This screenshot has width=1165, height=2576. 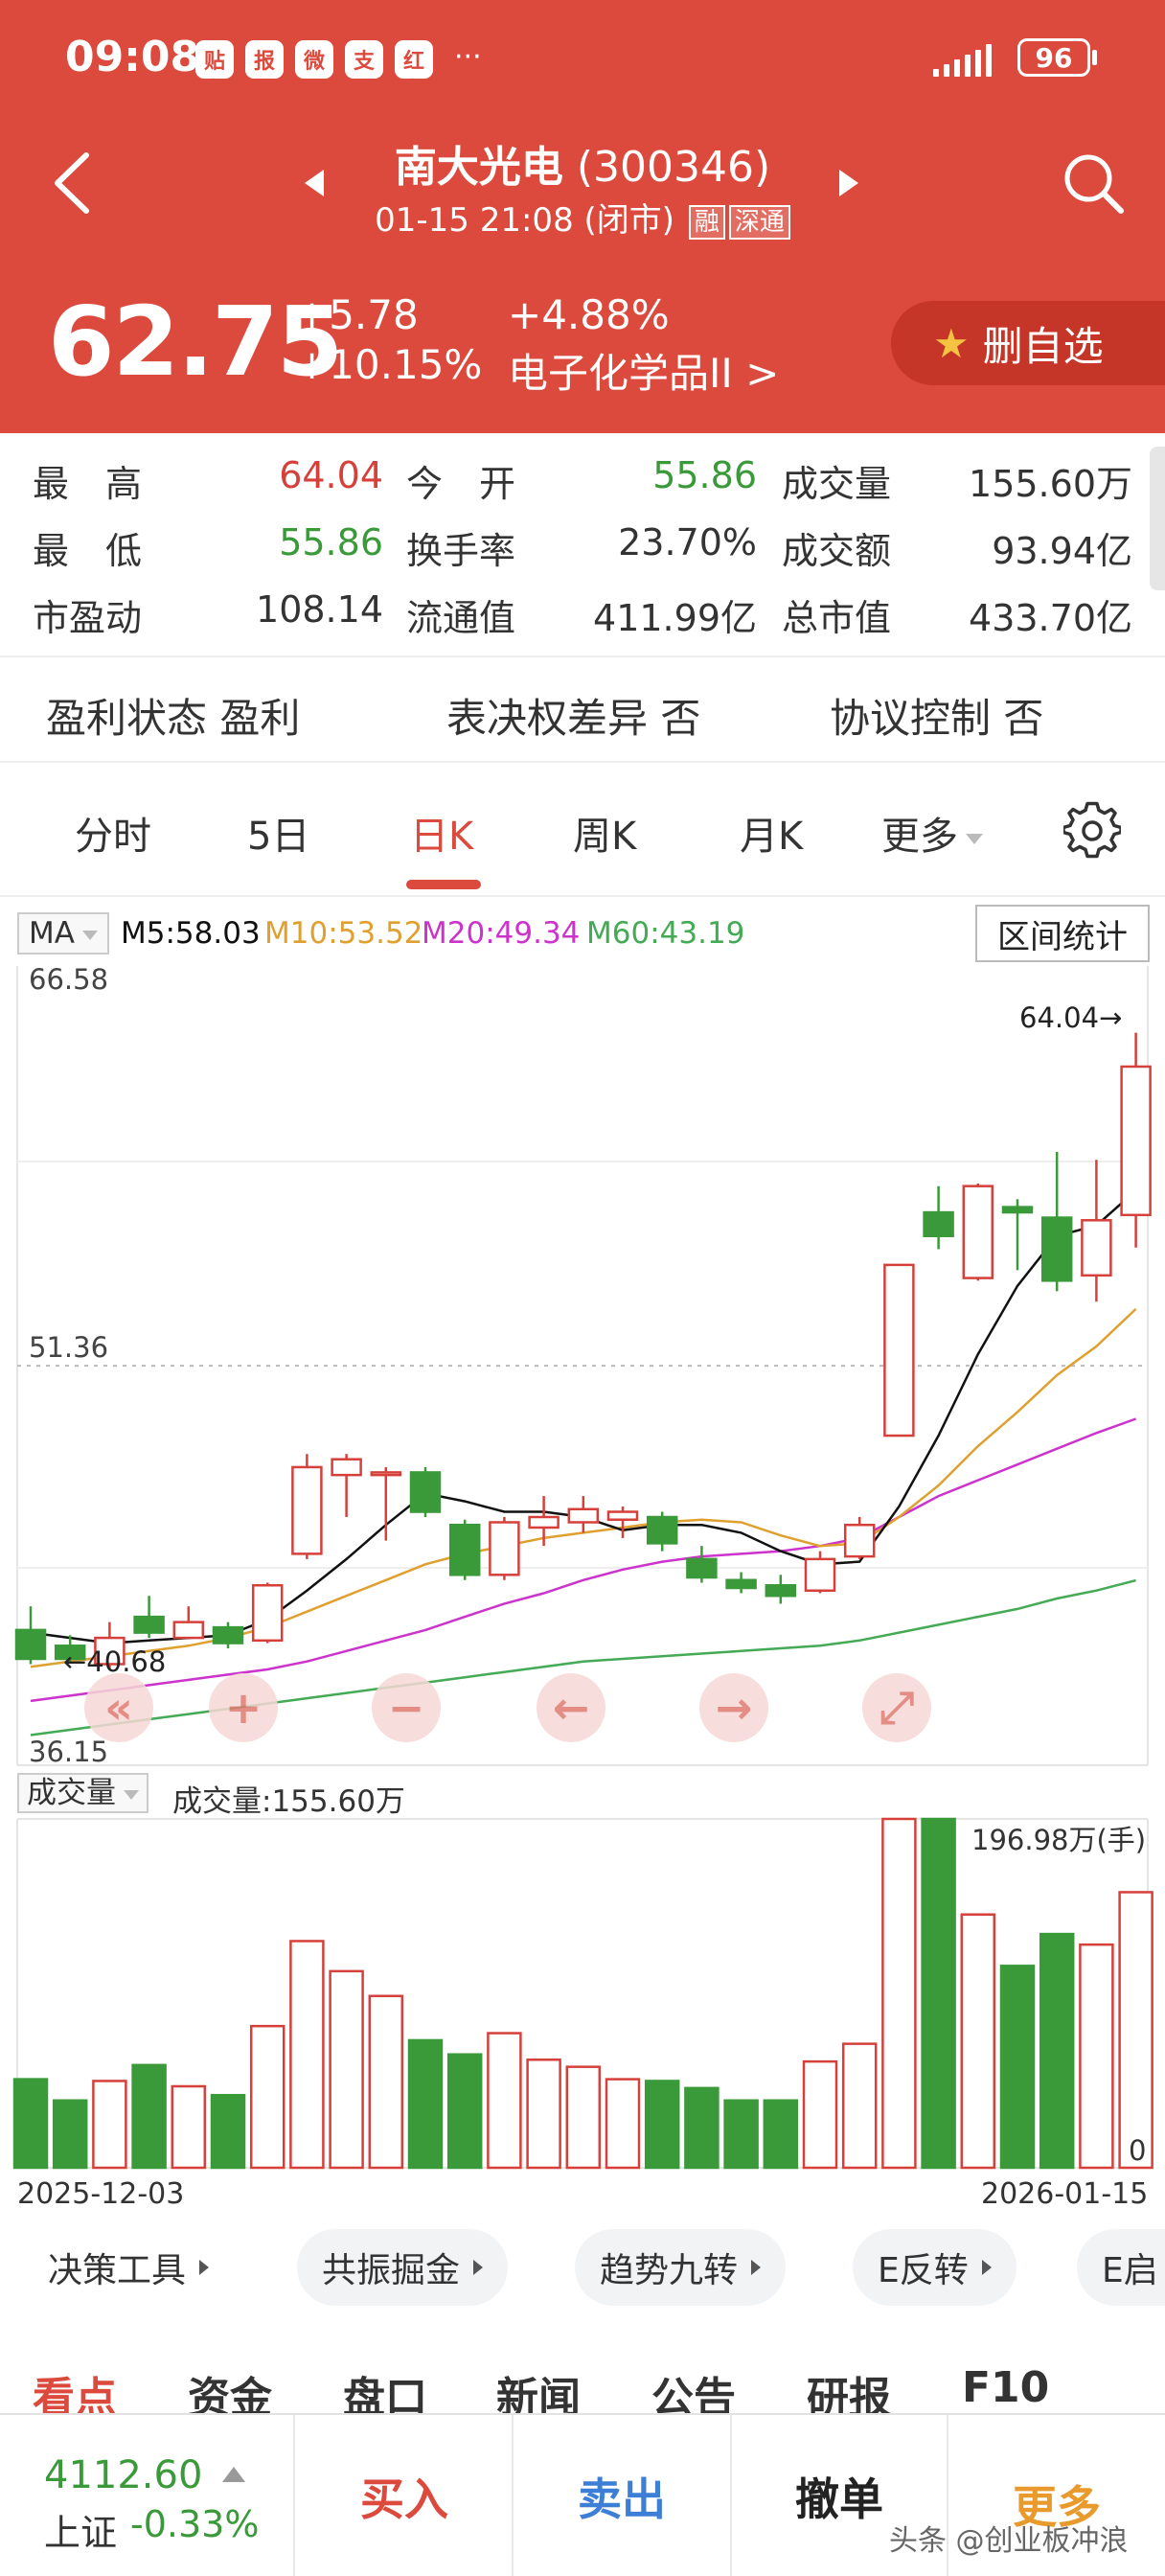 What do you see at coordinates (924, 2271) in the screenshot?
I see `tool-label: E反转` at bounding box center [924, 2271].